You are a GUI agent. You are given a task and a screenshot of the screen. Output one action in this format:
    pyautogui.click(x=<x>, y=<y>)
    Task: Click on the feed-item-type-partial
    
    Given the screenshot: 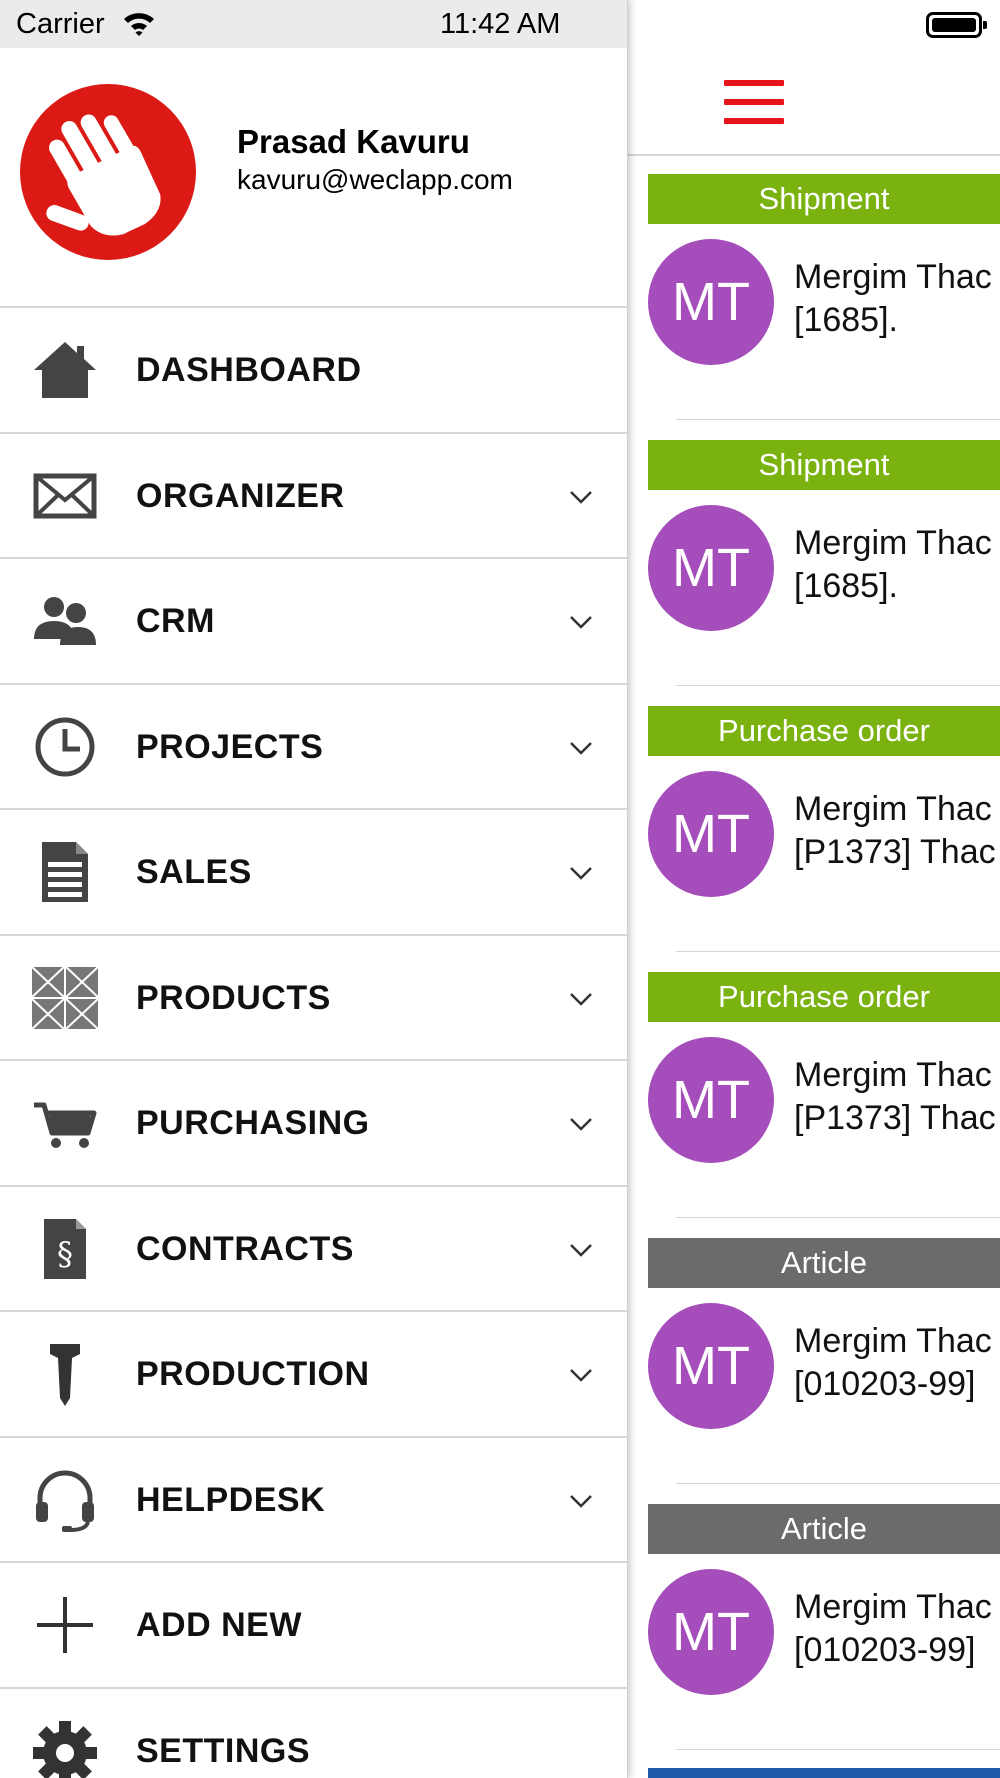 What is the action you would take?
    pyautogui.click(x=824, y=1773)
    